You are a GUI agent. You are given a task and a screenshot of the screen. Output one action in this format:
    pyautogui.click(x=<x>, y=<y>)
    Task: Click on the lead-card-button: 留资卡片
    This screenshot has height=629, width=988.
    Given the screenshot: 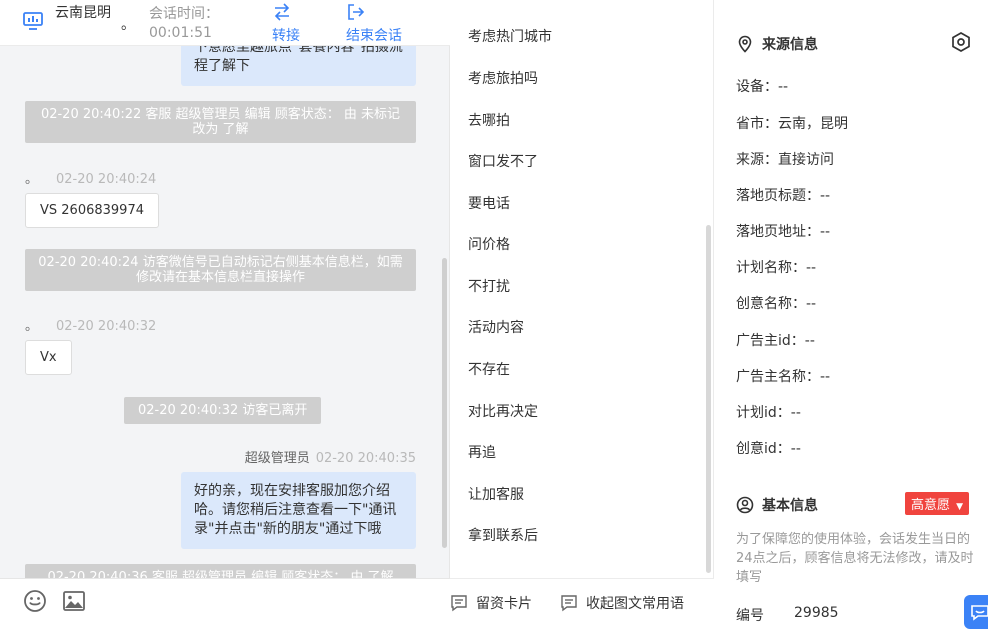 What is the action you would take?
    pyautogui.click(x=491, y=603)
    